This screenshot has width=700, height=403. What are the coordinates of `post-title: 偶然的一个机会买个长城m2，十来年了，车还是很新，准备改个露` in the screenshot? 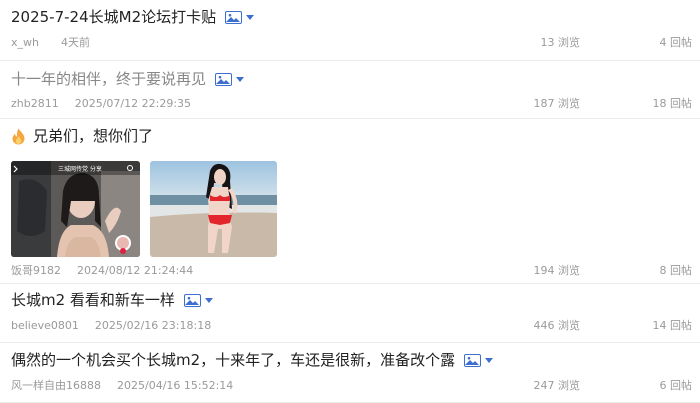 It's located at (233, 360).